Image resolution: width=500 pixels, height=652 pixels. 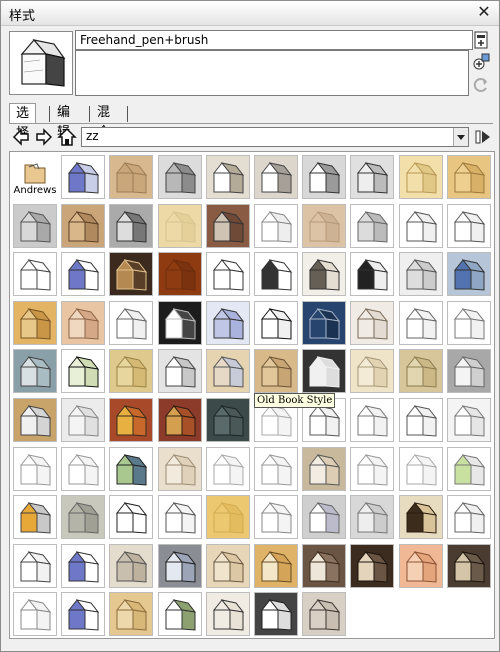 What do you see at coordinates (481, 85) in the screenshot?
I see `refresh-icon` at bounding box center [481, 85].